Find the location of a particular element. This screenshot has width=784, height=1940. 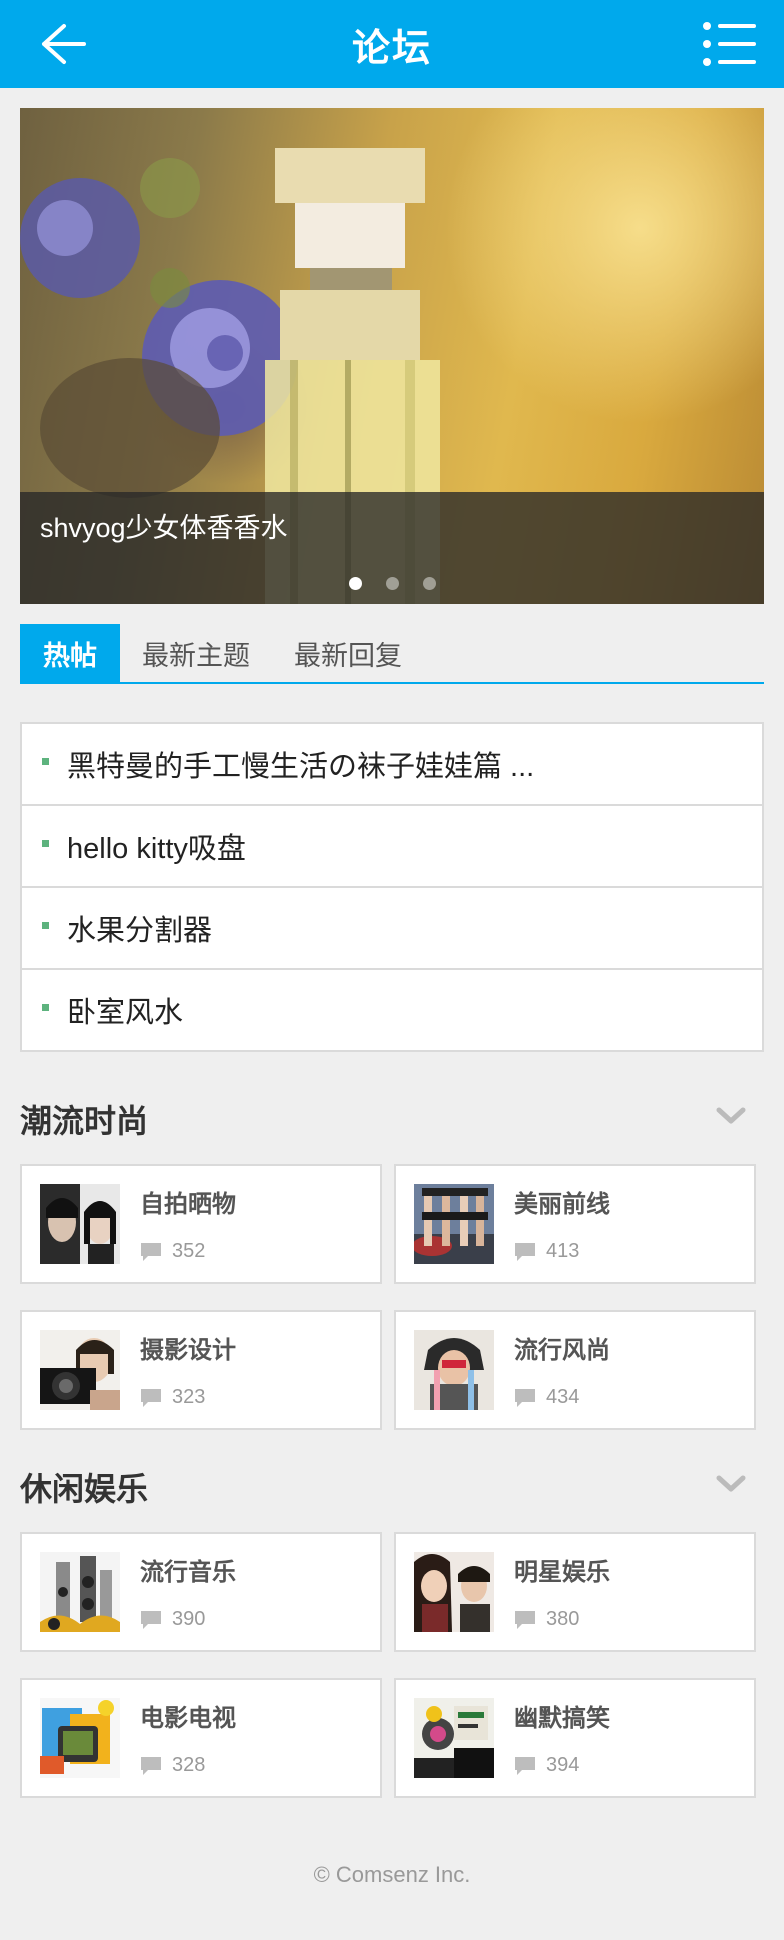

reply-count-value: 328 is located at coordinates (189, 1765).